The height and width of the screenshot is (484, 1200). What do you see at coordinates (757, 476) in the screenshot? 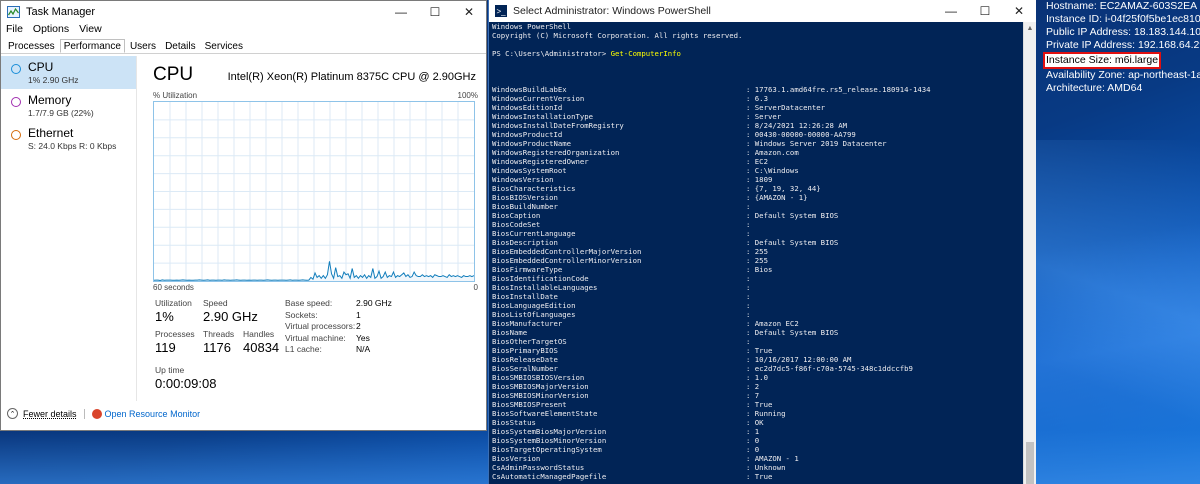
I see `info-row: CsAutomaticManagedPagefile: True` at bounding box center [757, 476].